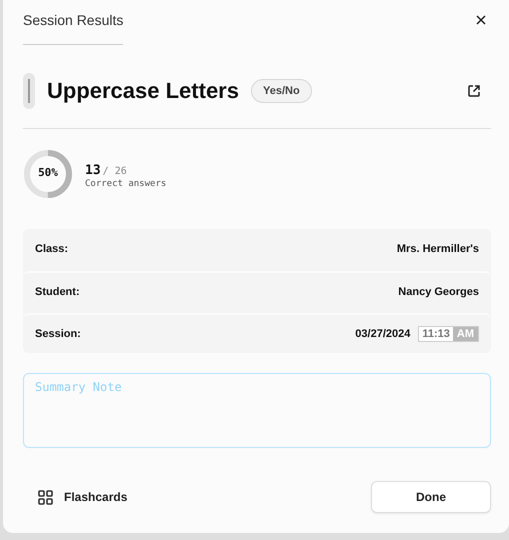  Describe the element at coordinates (382, 334) in the screenshot. I see `detail-value: 03/27/2024` at that location.